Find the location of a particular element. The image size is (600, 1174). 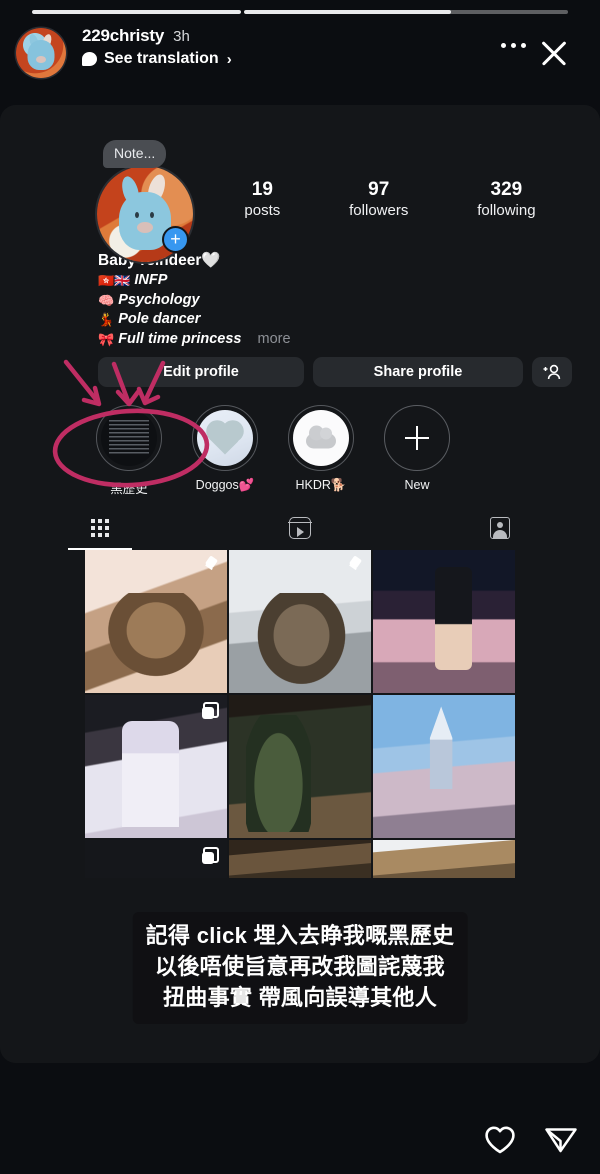

highlight-label-3: New is located at coordinates (417, 485).